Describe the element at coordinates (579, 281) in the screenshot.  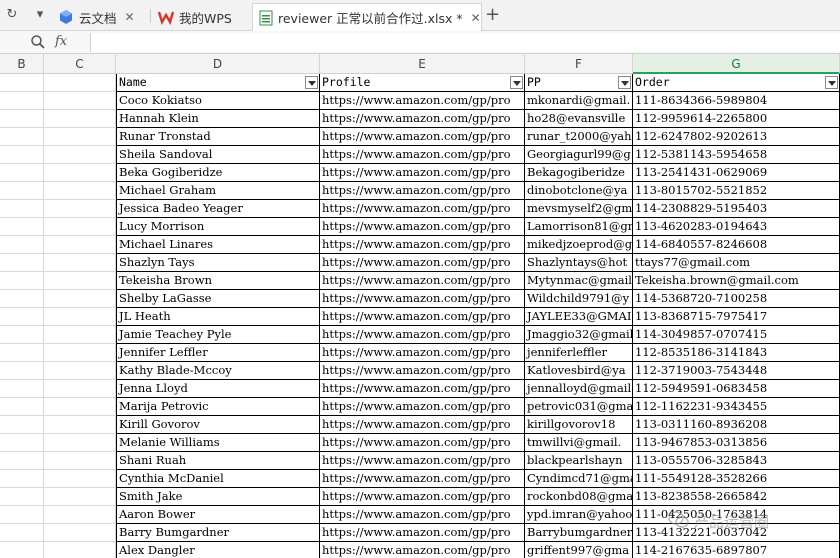
I see `cell-pp: Mytynmac@gmail.` at that location.